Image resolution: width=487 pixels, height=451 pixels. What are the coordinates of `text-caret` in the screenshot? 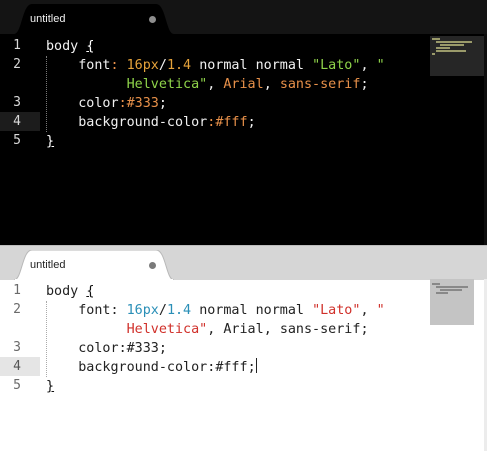 It's located at (256, 365).